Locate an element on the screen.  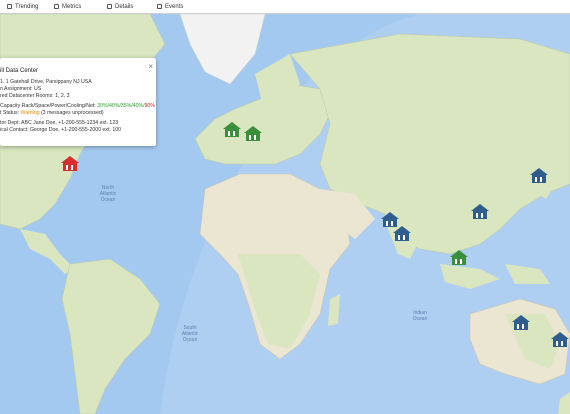
datacenter-marker-hongkong is located at coordinates (480, 211).